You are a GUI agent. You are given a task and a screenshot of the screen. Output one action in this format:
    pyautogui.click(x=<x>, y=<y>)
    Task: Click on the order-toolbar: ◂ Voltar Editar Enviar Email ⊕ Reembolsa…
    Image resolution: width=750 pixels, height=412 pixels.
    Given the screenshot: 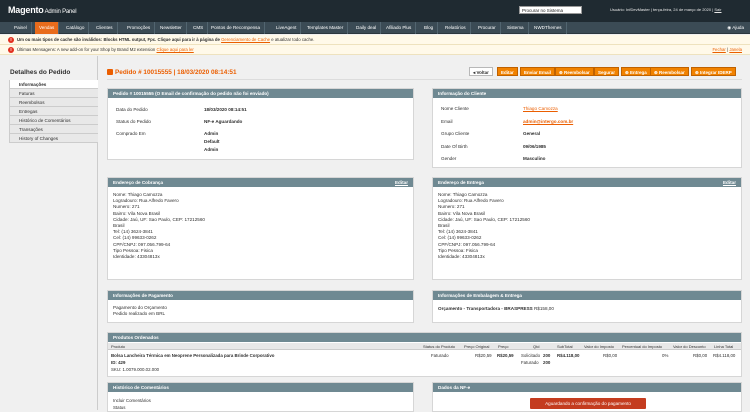 What is the action you would take?
    pyautogui.click(x=605, y=71)
    